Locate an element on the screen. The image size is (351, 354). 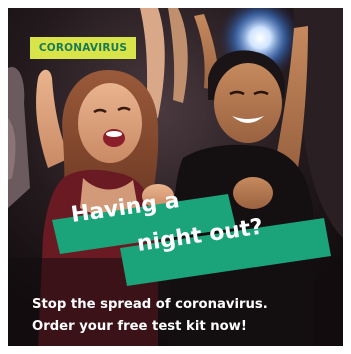
body-line-2: Order your free test kit now! is located at coordinates (139, 326).